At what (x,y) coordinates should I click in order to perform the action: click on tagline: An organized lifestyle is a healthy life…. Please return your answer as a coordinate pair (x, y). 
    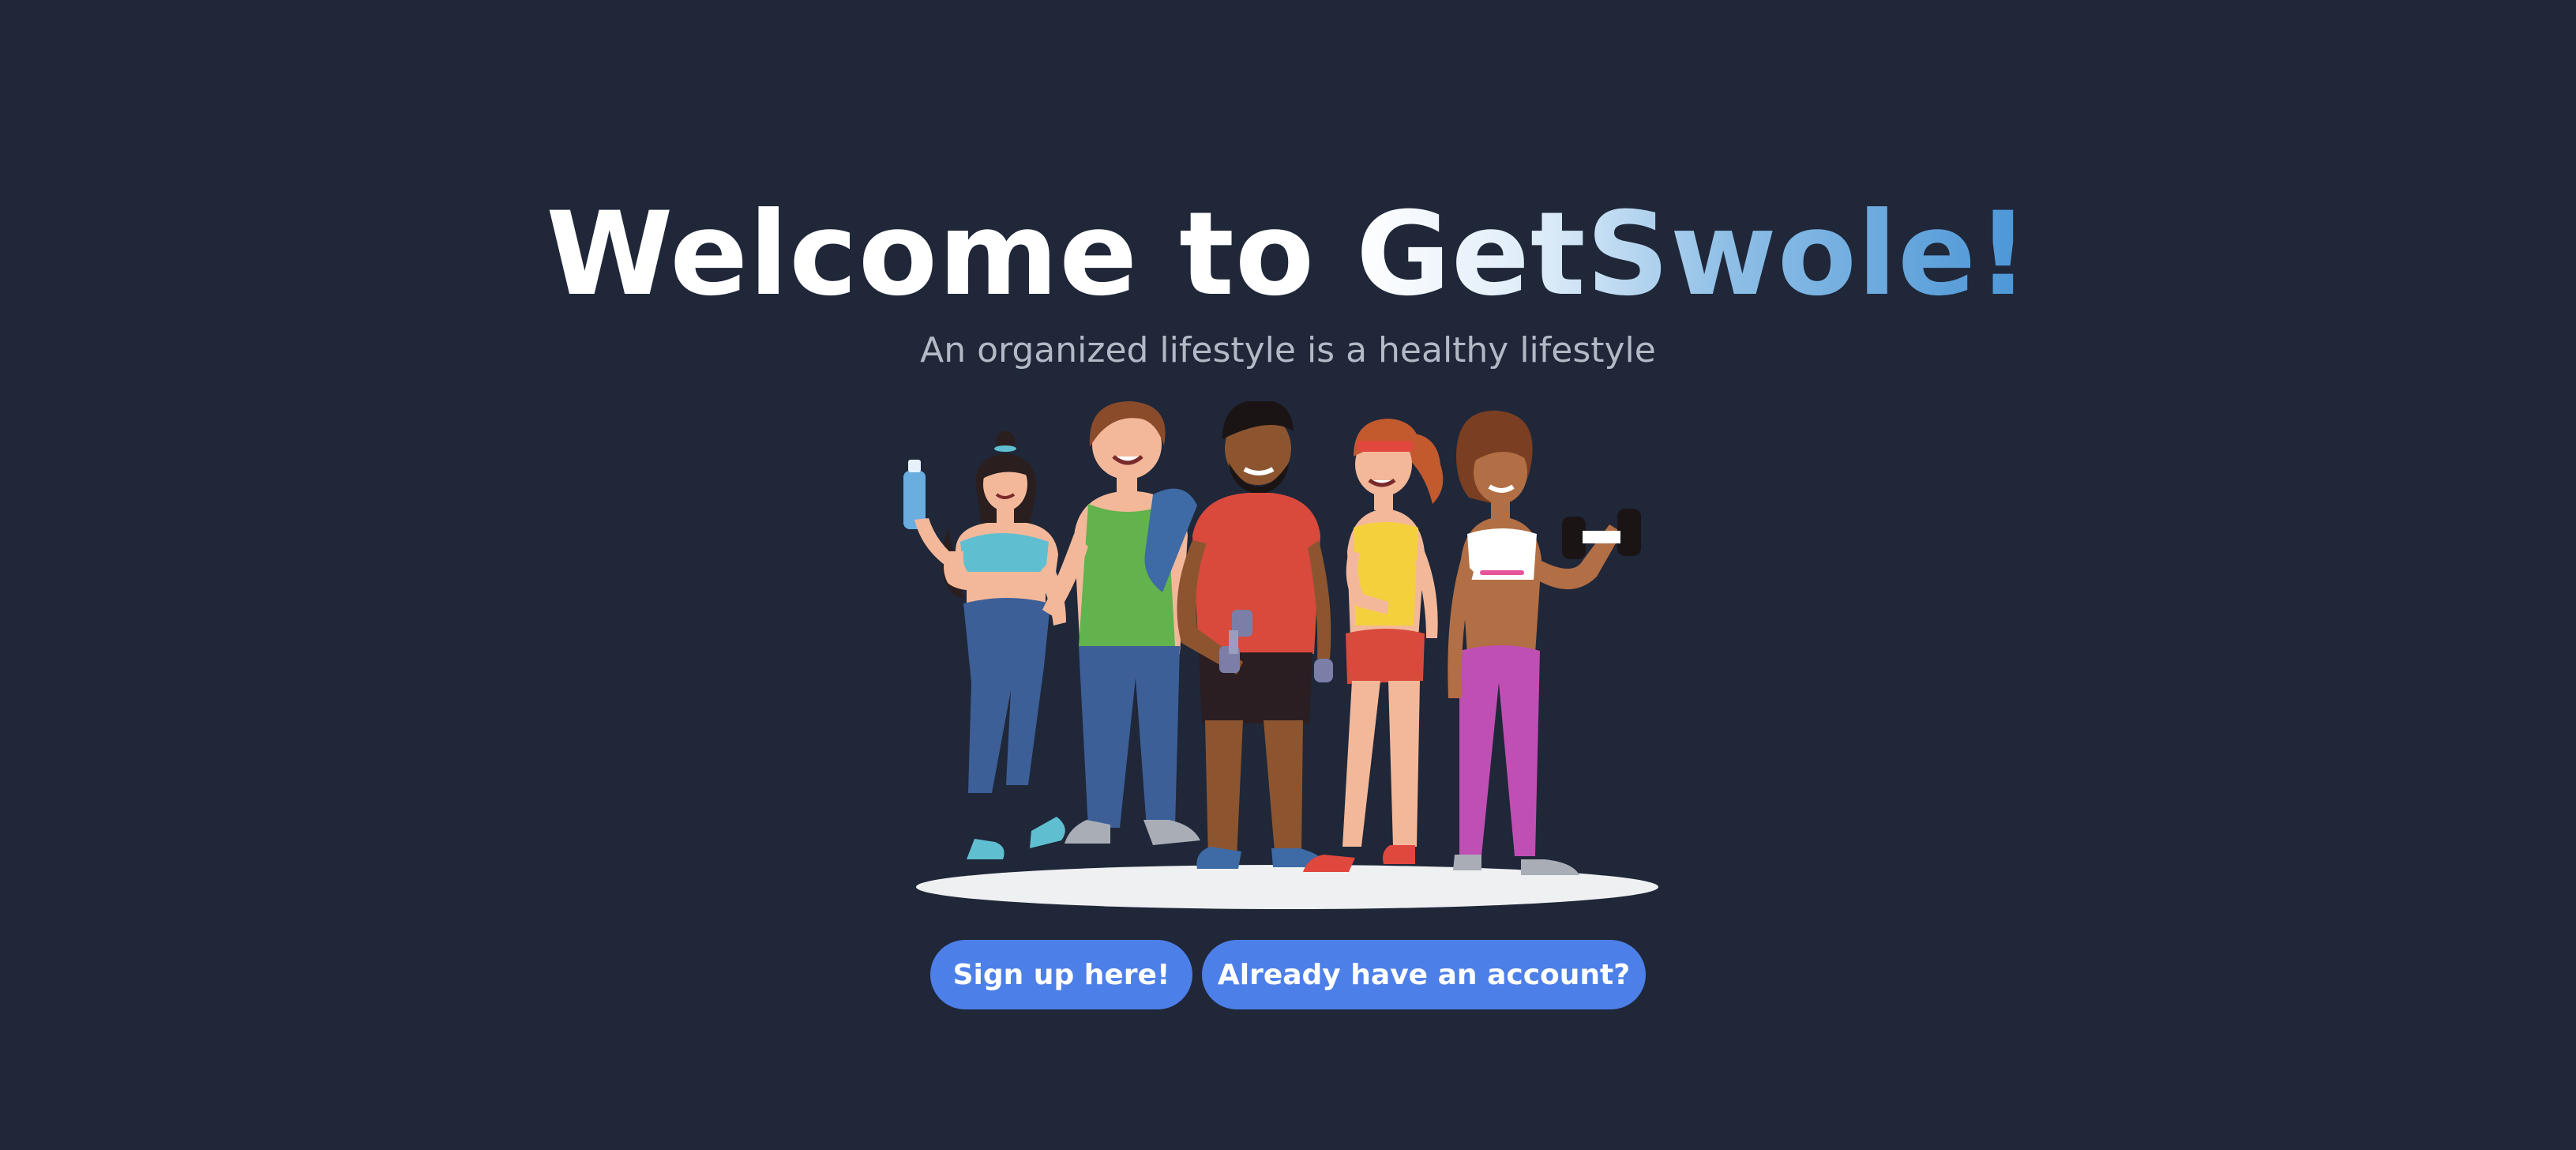
    Looking at the image, I should click on (1288, 350).